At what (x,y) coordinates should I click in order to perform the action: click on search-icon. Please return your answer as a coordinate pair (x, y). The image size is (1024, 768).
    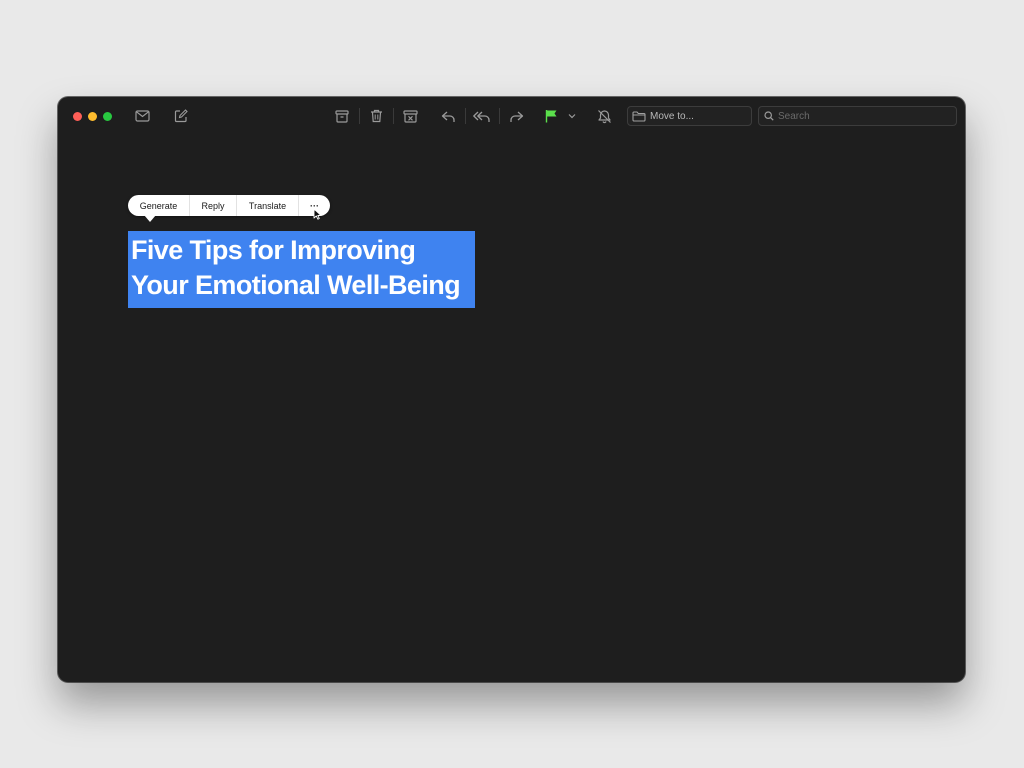
    Looking at the image, I should click on (769, 116).